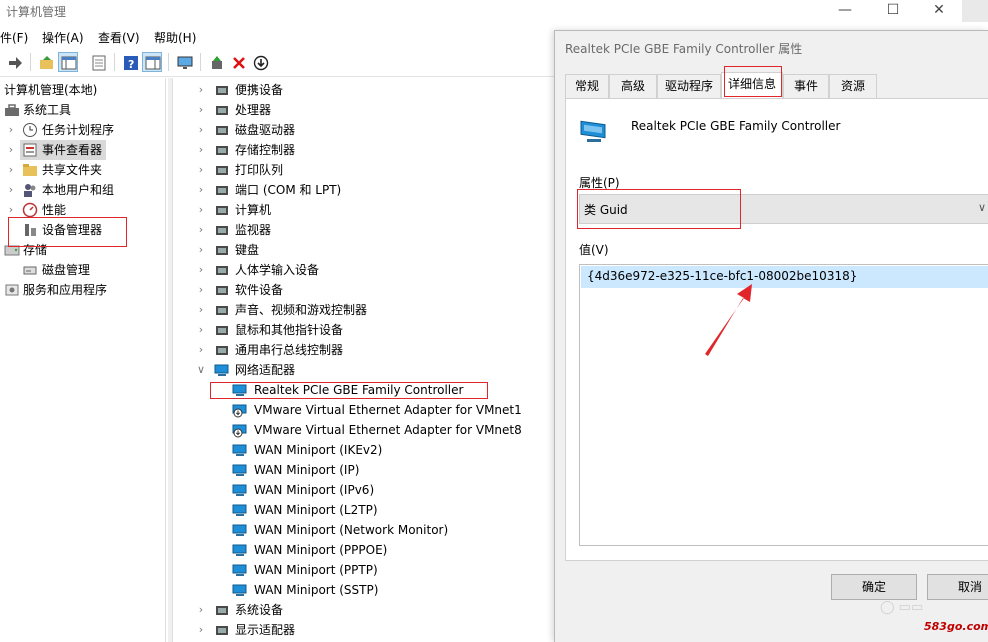 This screenshot has width=988, height=642. Describe the element at coordinates (981, 207) in the screenshot. I see `chevron-down-icon: ∨` at that location.